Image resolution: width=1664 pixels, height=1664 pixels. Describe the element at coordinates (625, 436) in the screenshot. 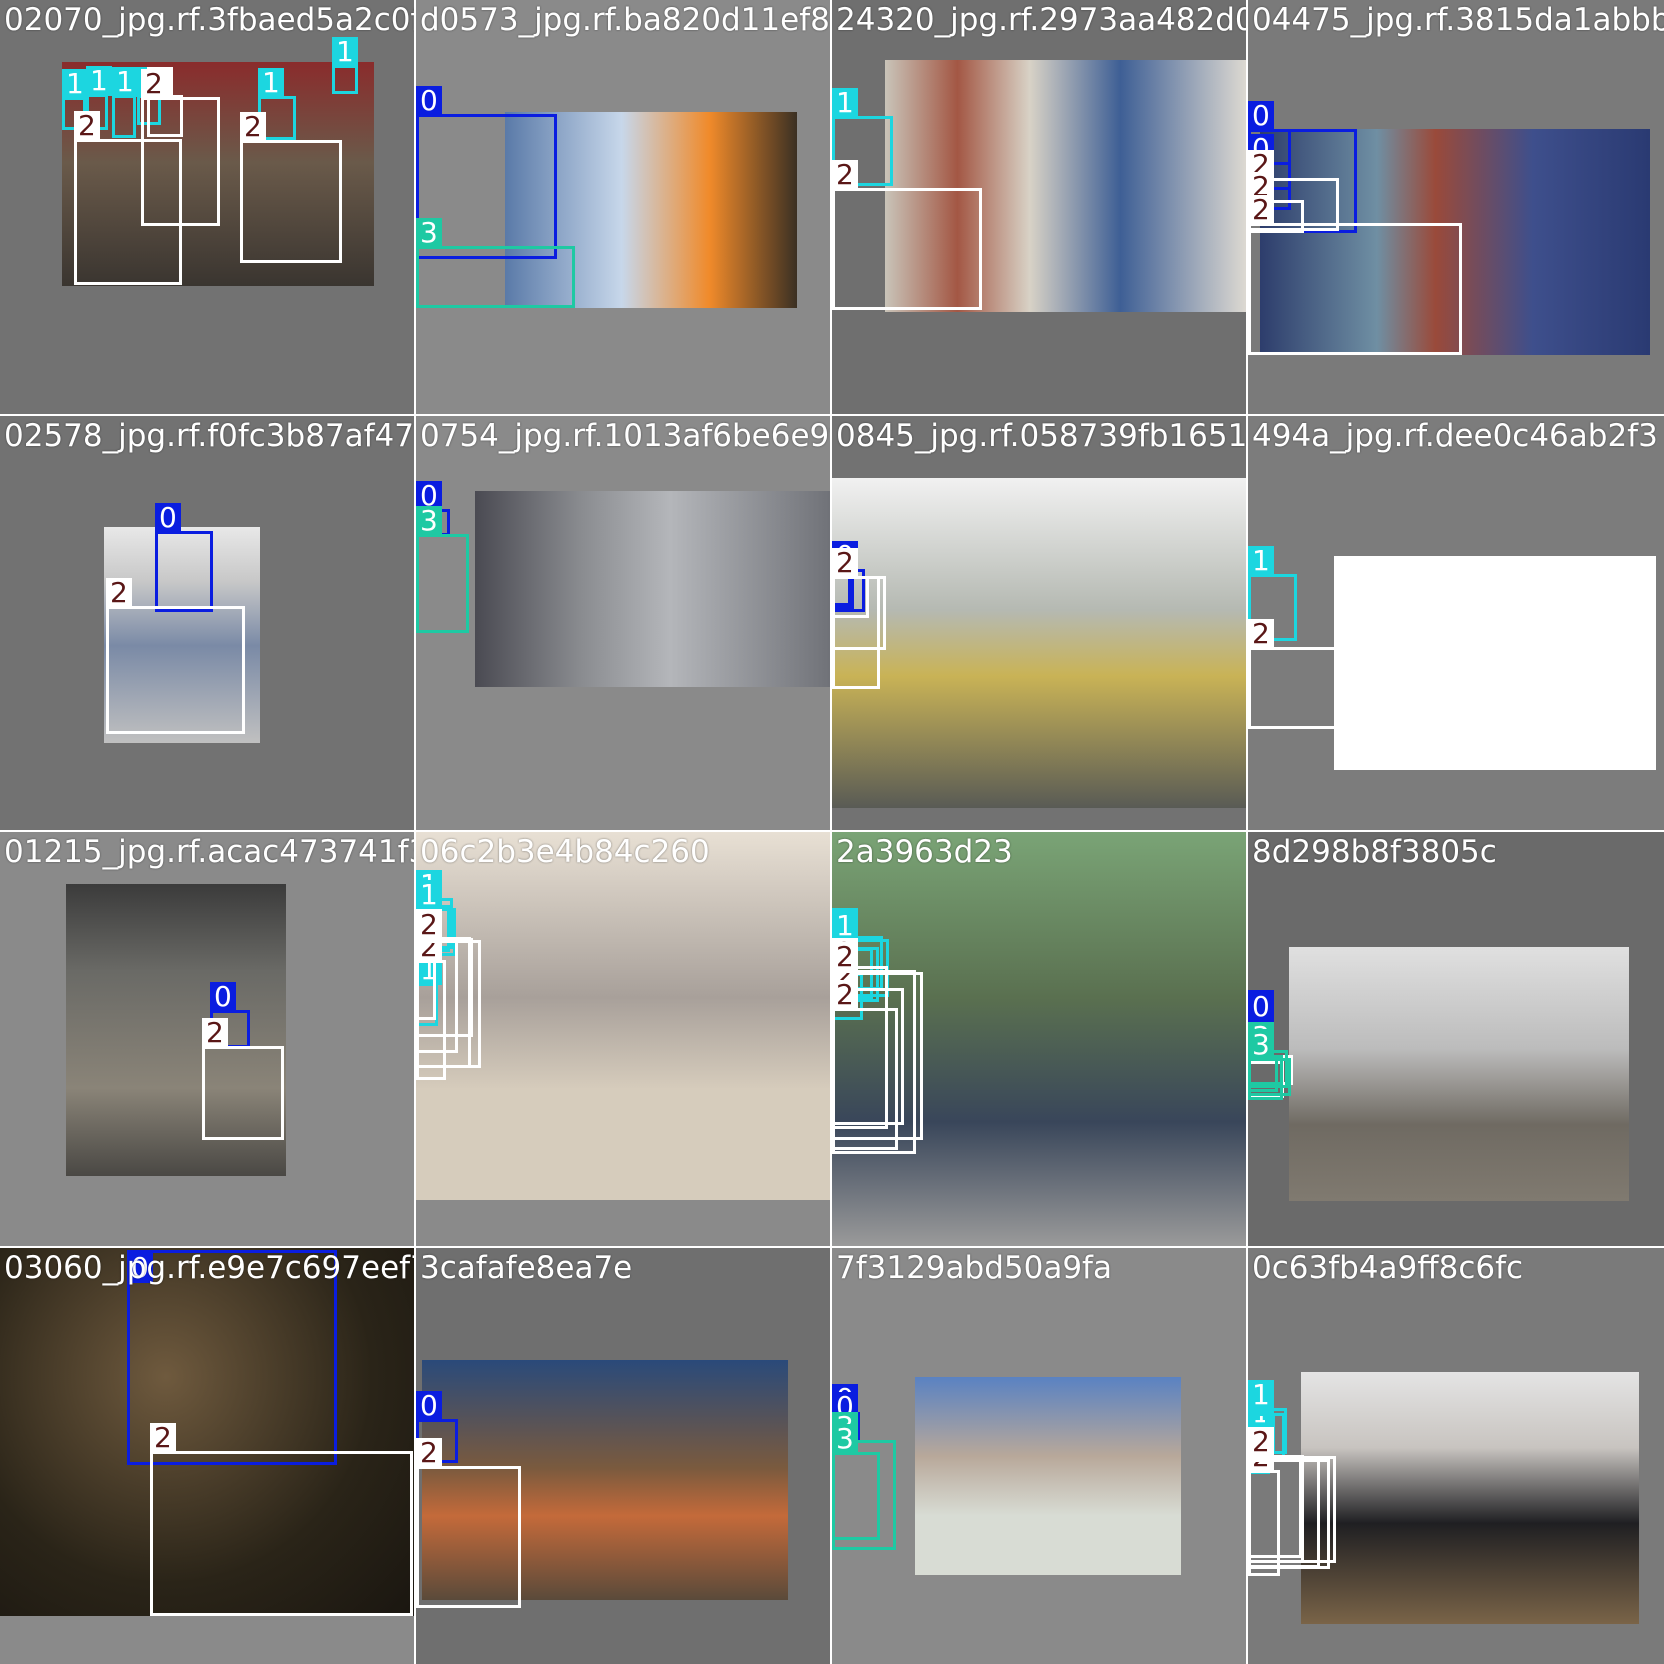

I see `tile-title: 0754_jpg.rf.1013af6be6e9f8` at that location.